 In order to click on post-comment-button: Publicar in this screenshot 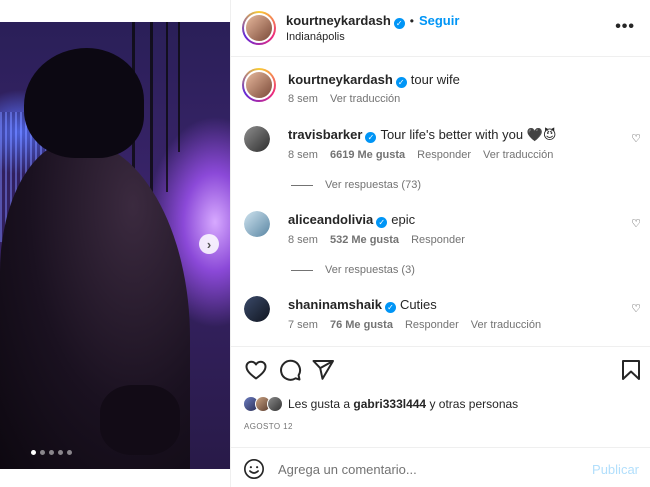, I will do `click(615, 469)`.